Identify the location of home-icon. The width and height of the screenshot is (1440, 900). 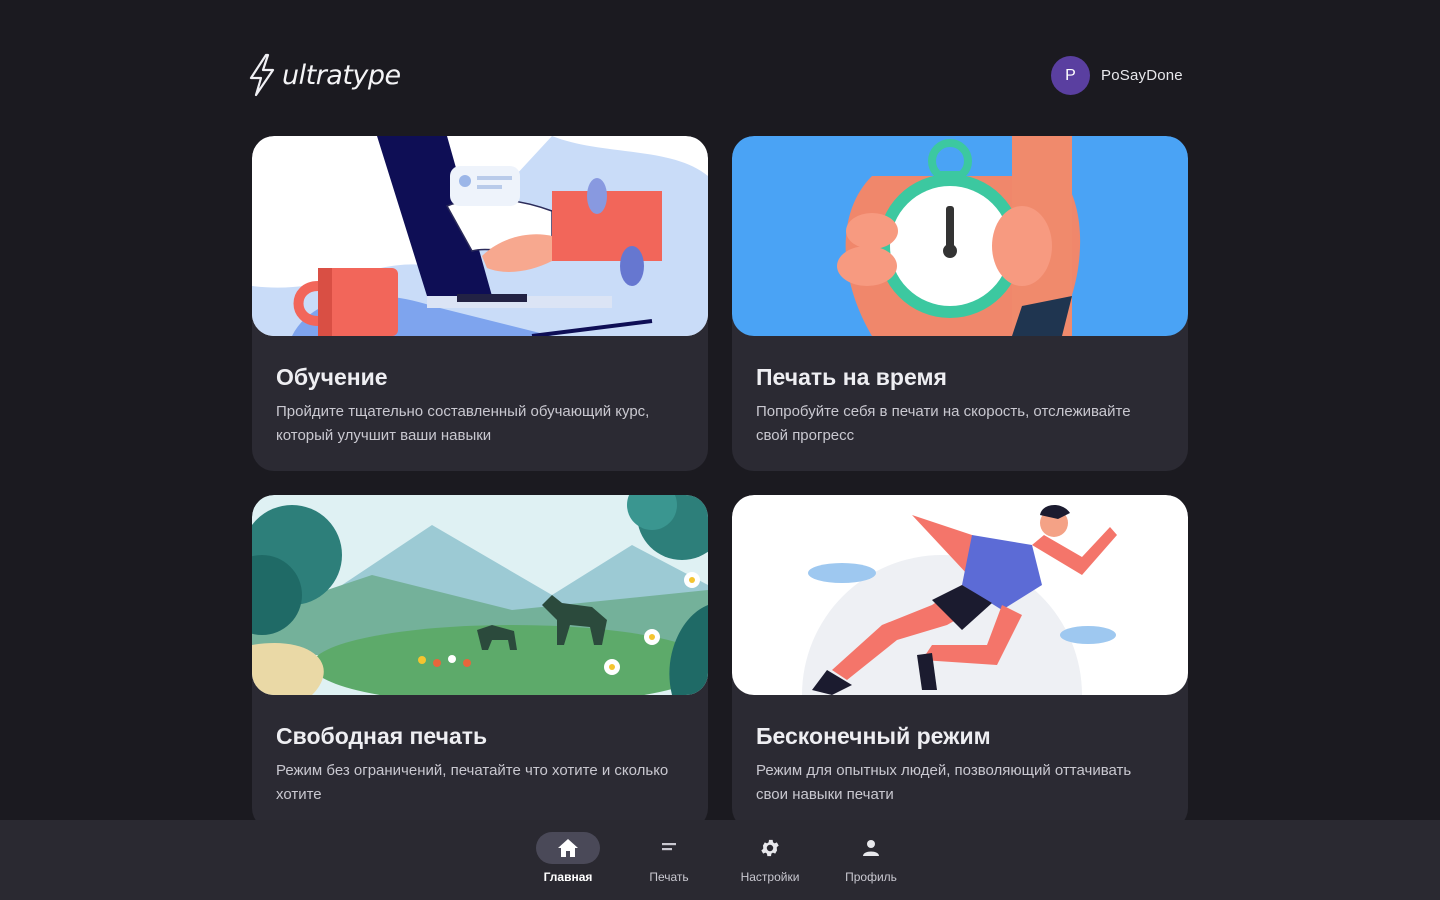
(568, 848).